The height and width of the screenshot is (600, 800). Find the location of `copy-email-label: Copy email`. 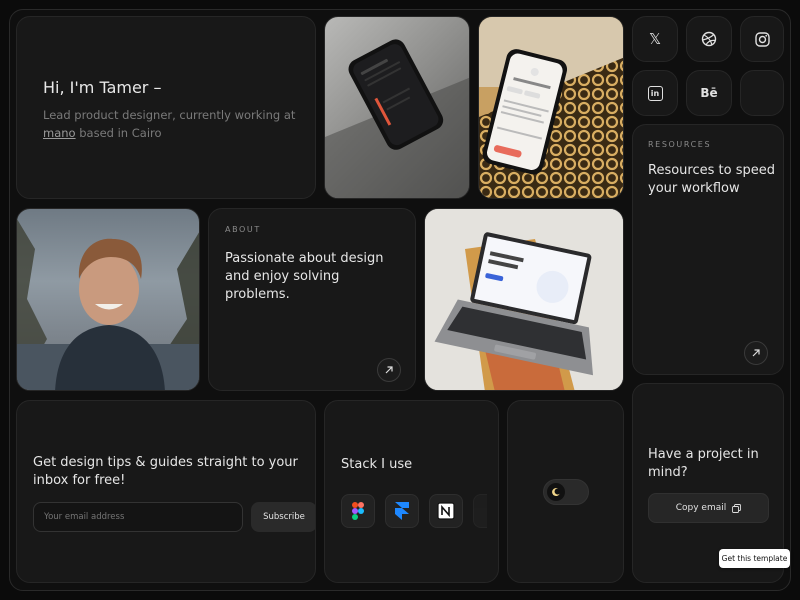

copy-email-label: Copy email is located at coordinates (701, 508).